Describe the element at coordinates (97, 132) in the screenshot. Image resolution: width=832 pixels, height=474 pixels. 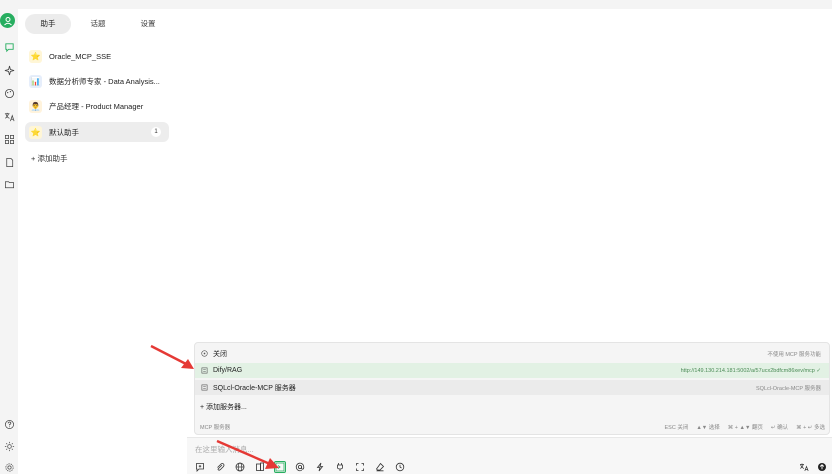
I see `assistant-item-selected: ⭐ 默认助手 1` at that location.